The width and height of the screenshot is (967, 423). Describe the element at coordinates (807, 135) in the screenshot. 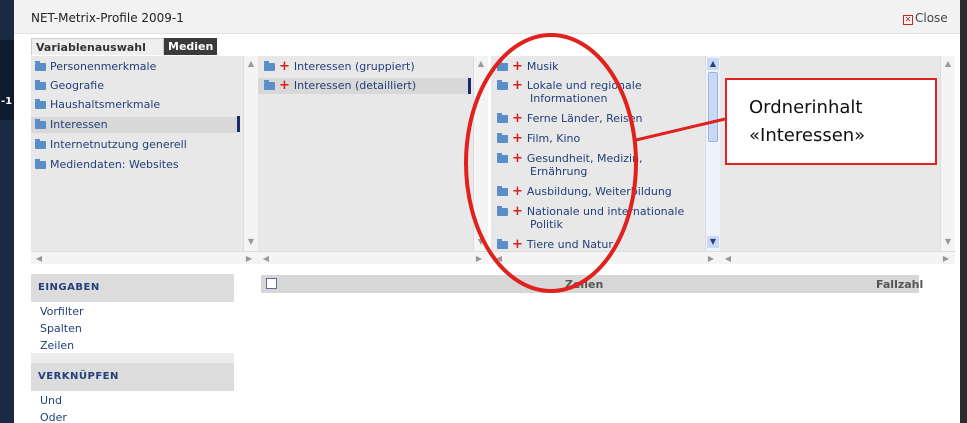

I see `annotation-line2: «Interessen»` at that location.